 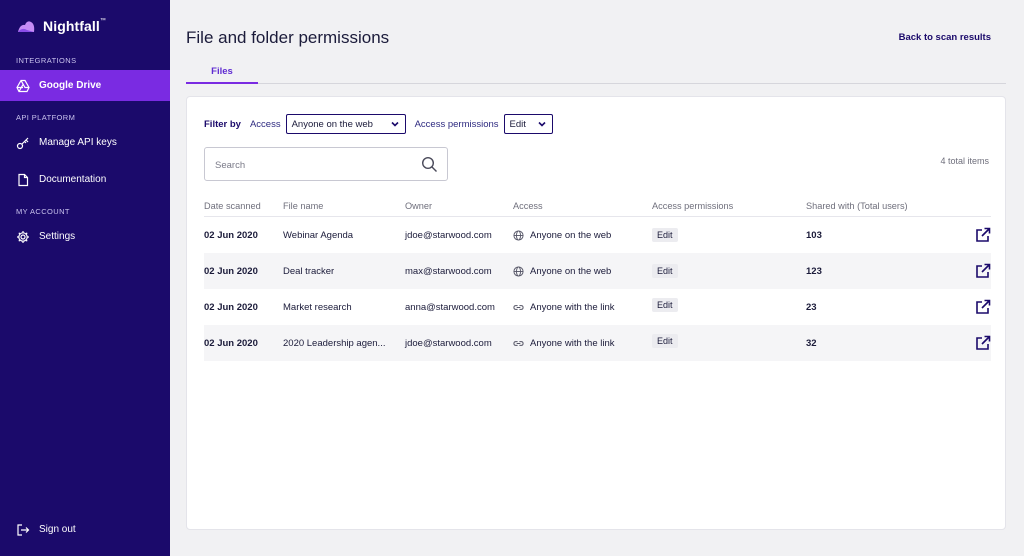 I want to click on gear-icon, so click(x=23, y=237).